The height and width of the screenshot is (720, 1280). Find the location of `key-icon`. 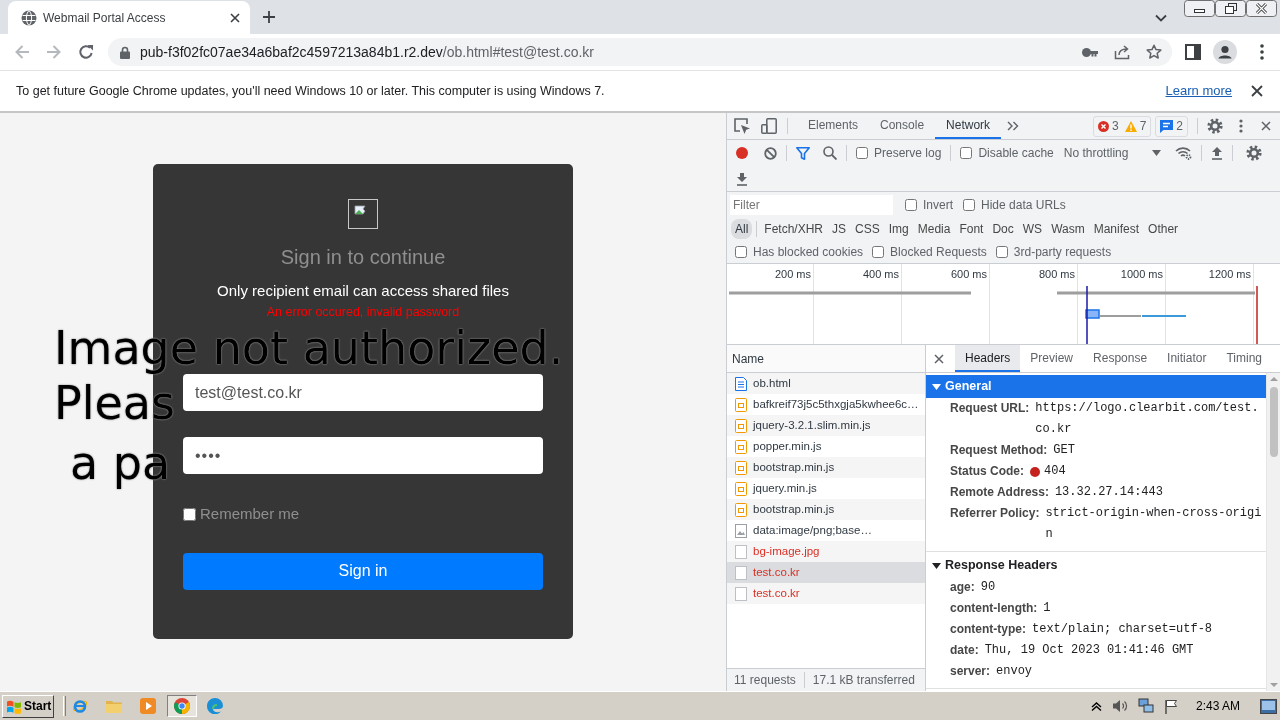

key-icon is located at coordinates (1090, 52).